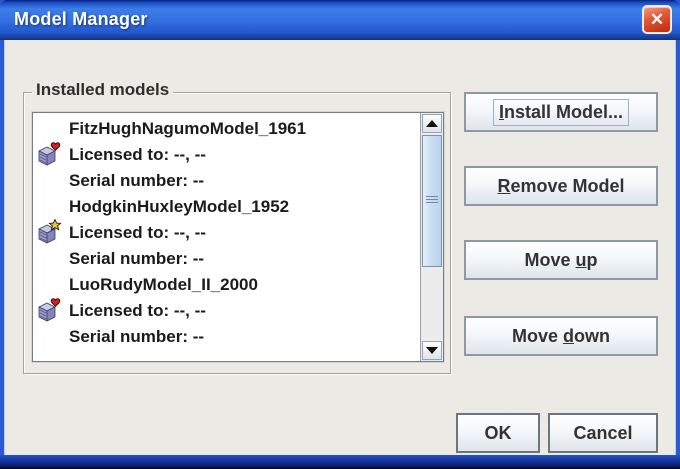 The image size is (680, 469). I want to click on scrollbar-thumb, so click(432, 201).